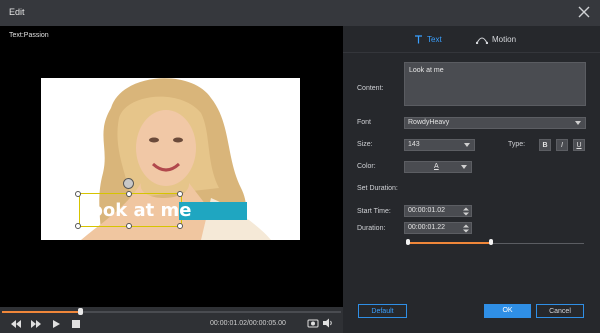 This screenshot has width=600, height=333. I want to click on caption-text: Look at me, so click(162, 211).